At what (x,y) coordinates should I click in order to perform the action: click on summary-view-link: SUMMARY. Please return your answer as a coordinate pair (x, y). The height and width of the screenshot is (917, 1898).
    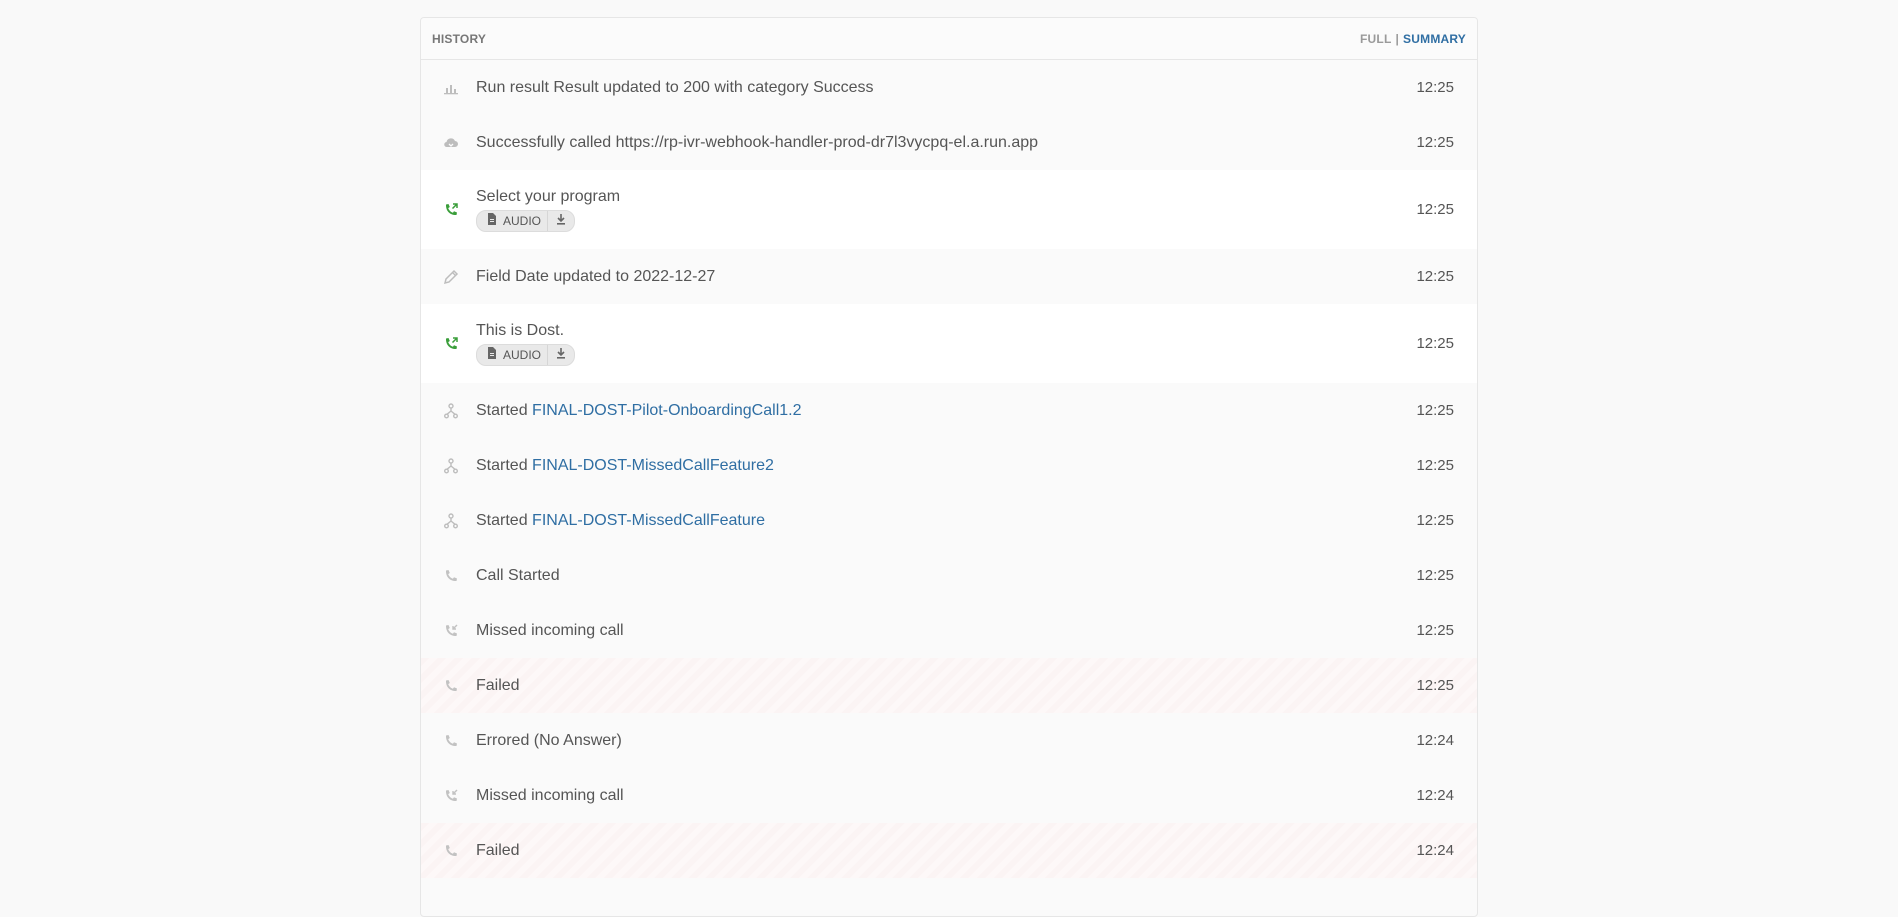
    Looking at the image, I should click on (1434, 39).